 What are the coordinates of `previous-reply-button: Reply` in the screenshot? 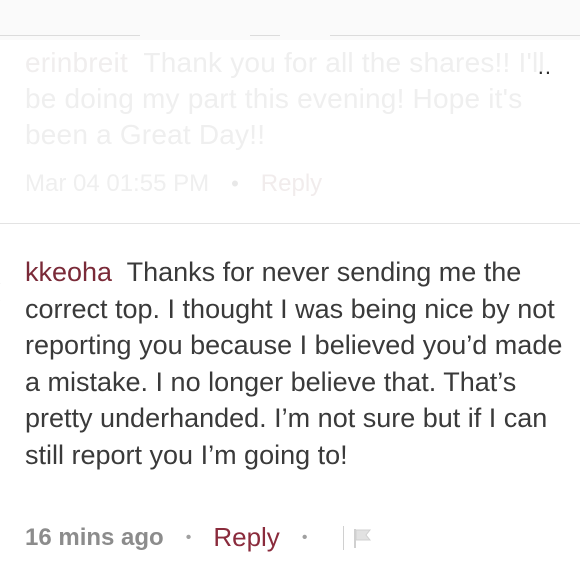 It's located at (291, 184).